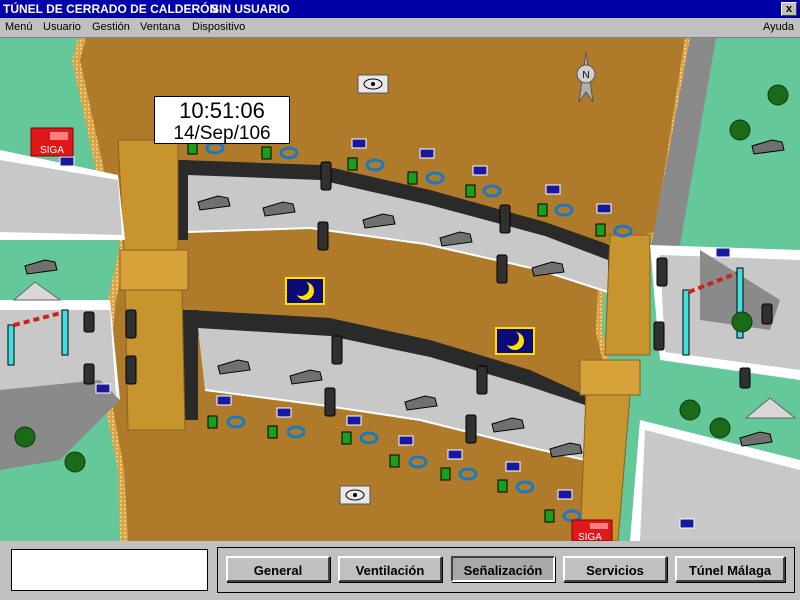  I want to click on servicios-button: Servicios, so click(615, 569).